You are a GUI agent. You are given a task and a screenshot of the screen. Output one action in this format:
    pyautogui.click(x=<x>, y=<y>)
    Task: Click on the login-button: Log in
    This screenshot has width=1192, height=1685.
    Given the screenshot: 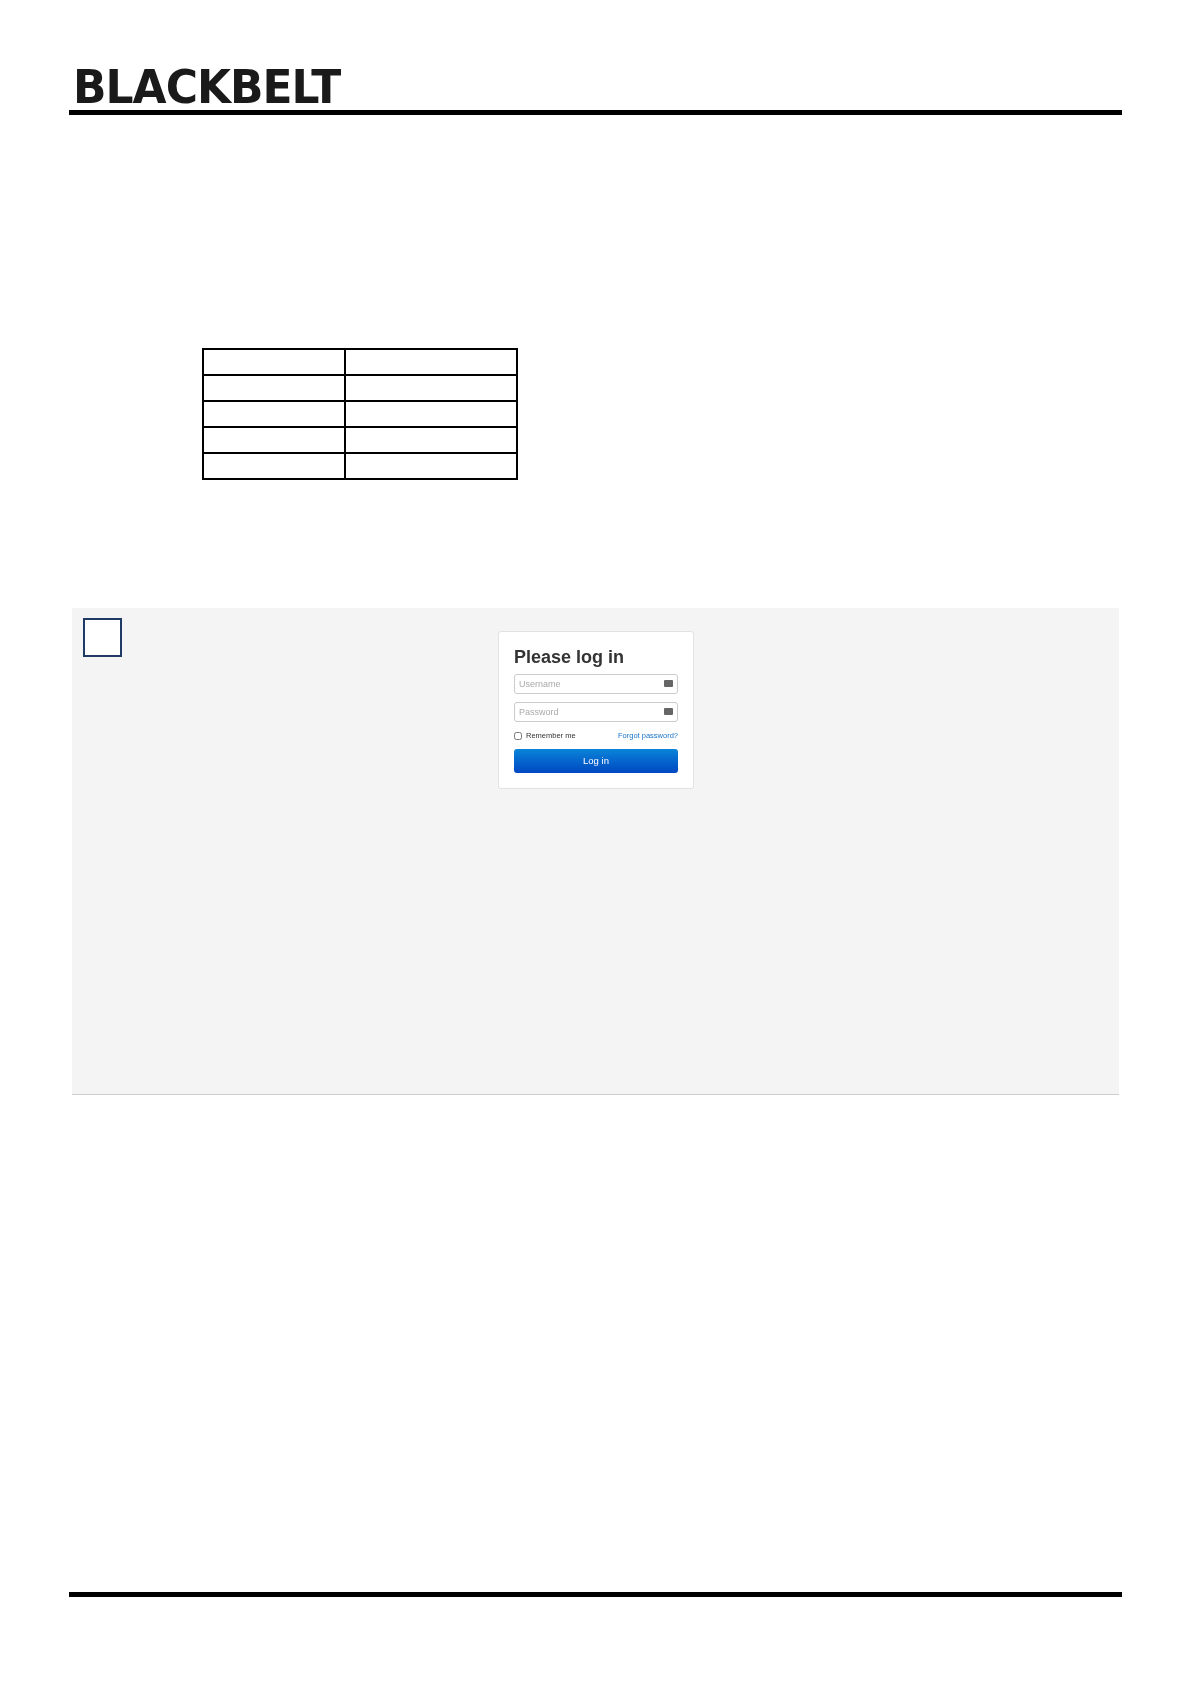 What is the action you would take?
    pyautogui.click(x=596, y=761)
    